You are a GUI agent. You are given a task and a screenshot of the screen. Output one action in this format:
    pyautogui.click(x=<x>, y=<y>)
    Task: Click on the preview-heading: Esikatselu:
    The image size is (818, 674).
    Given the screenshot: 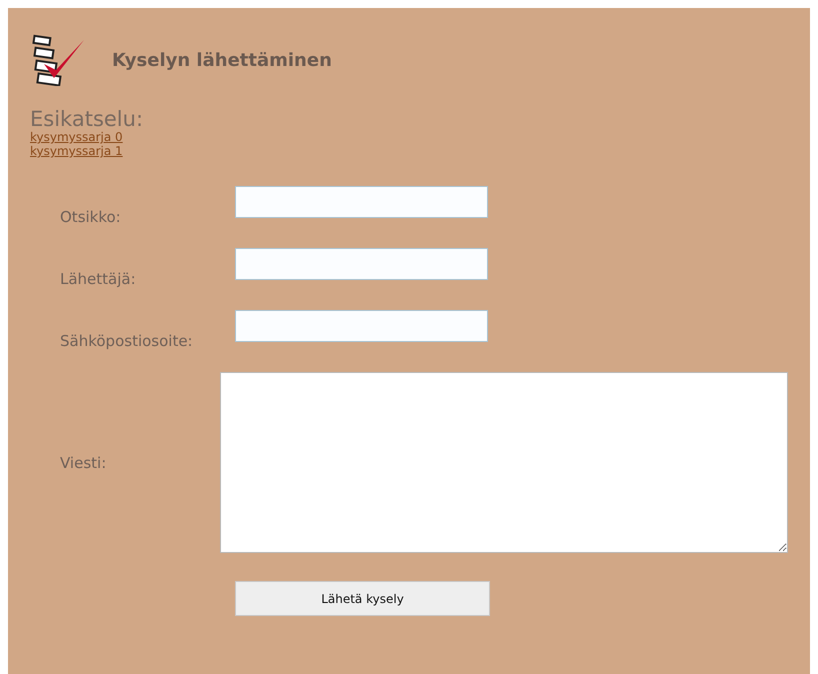 What is the action you would take?
    pyautogui.click(x=87, y=119)
    